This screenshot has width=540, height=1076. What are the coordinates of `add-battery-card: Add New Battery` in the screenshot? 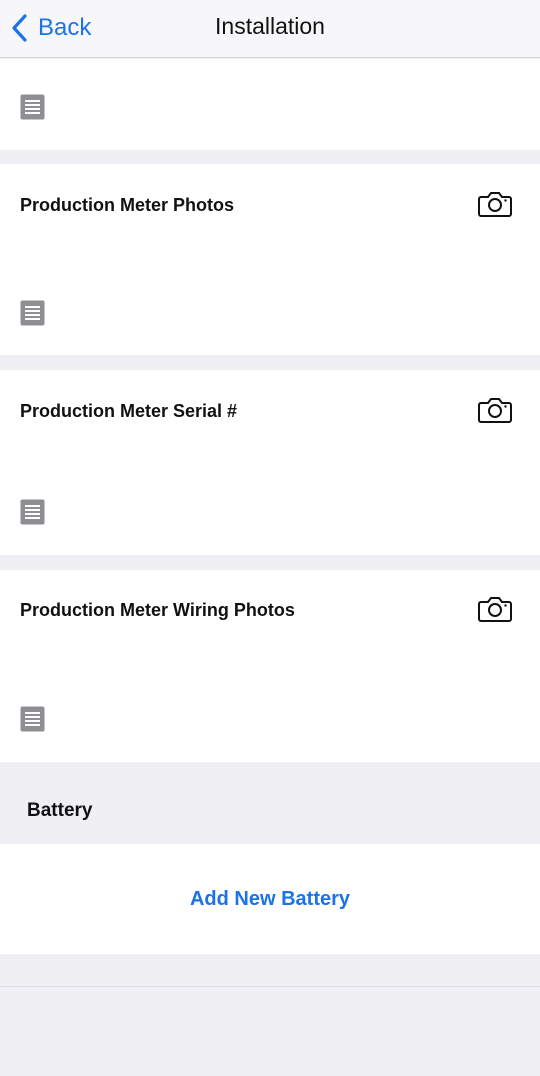 It's located at (270, 899).